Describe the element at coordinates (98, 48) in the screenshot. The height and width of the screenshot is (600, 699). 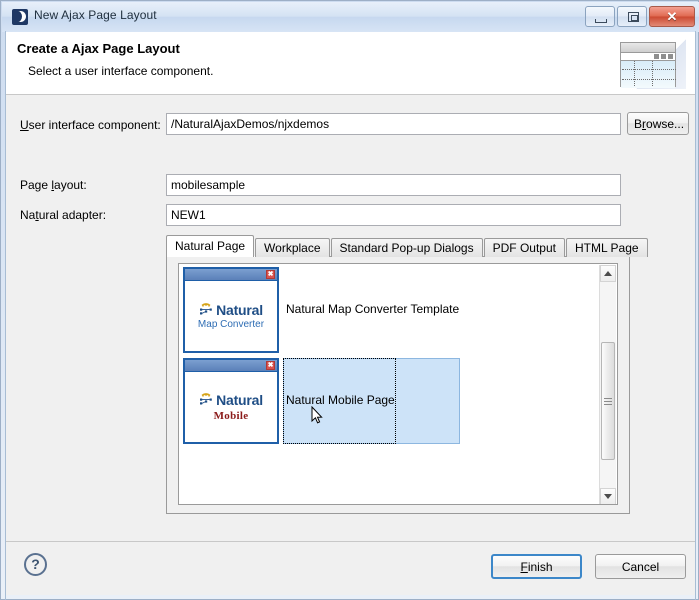
I see `page-title: Create a Ajax Page Layout` at that location.